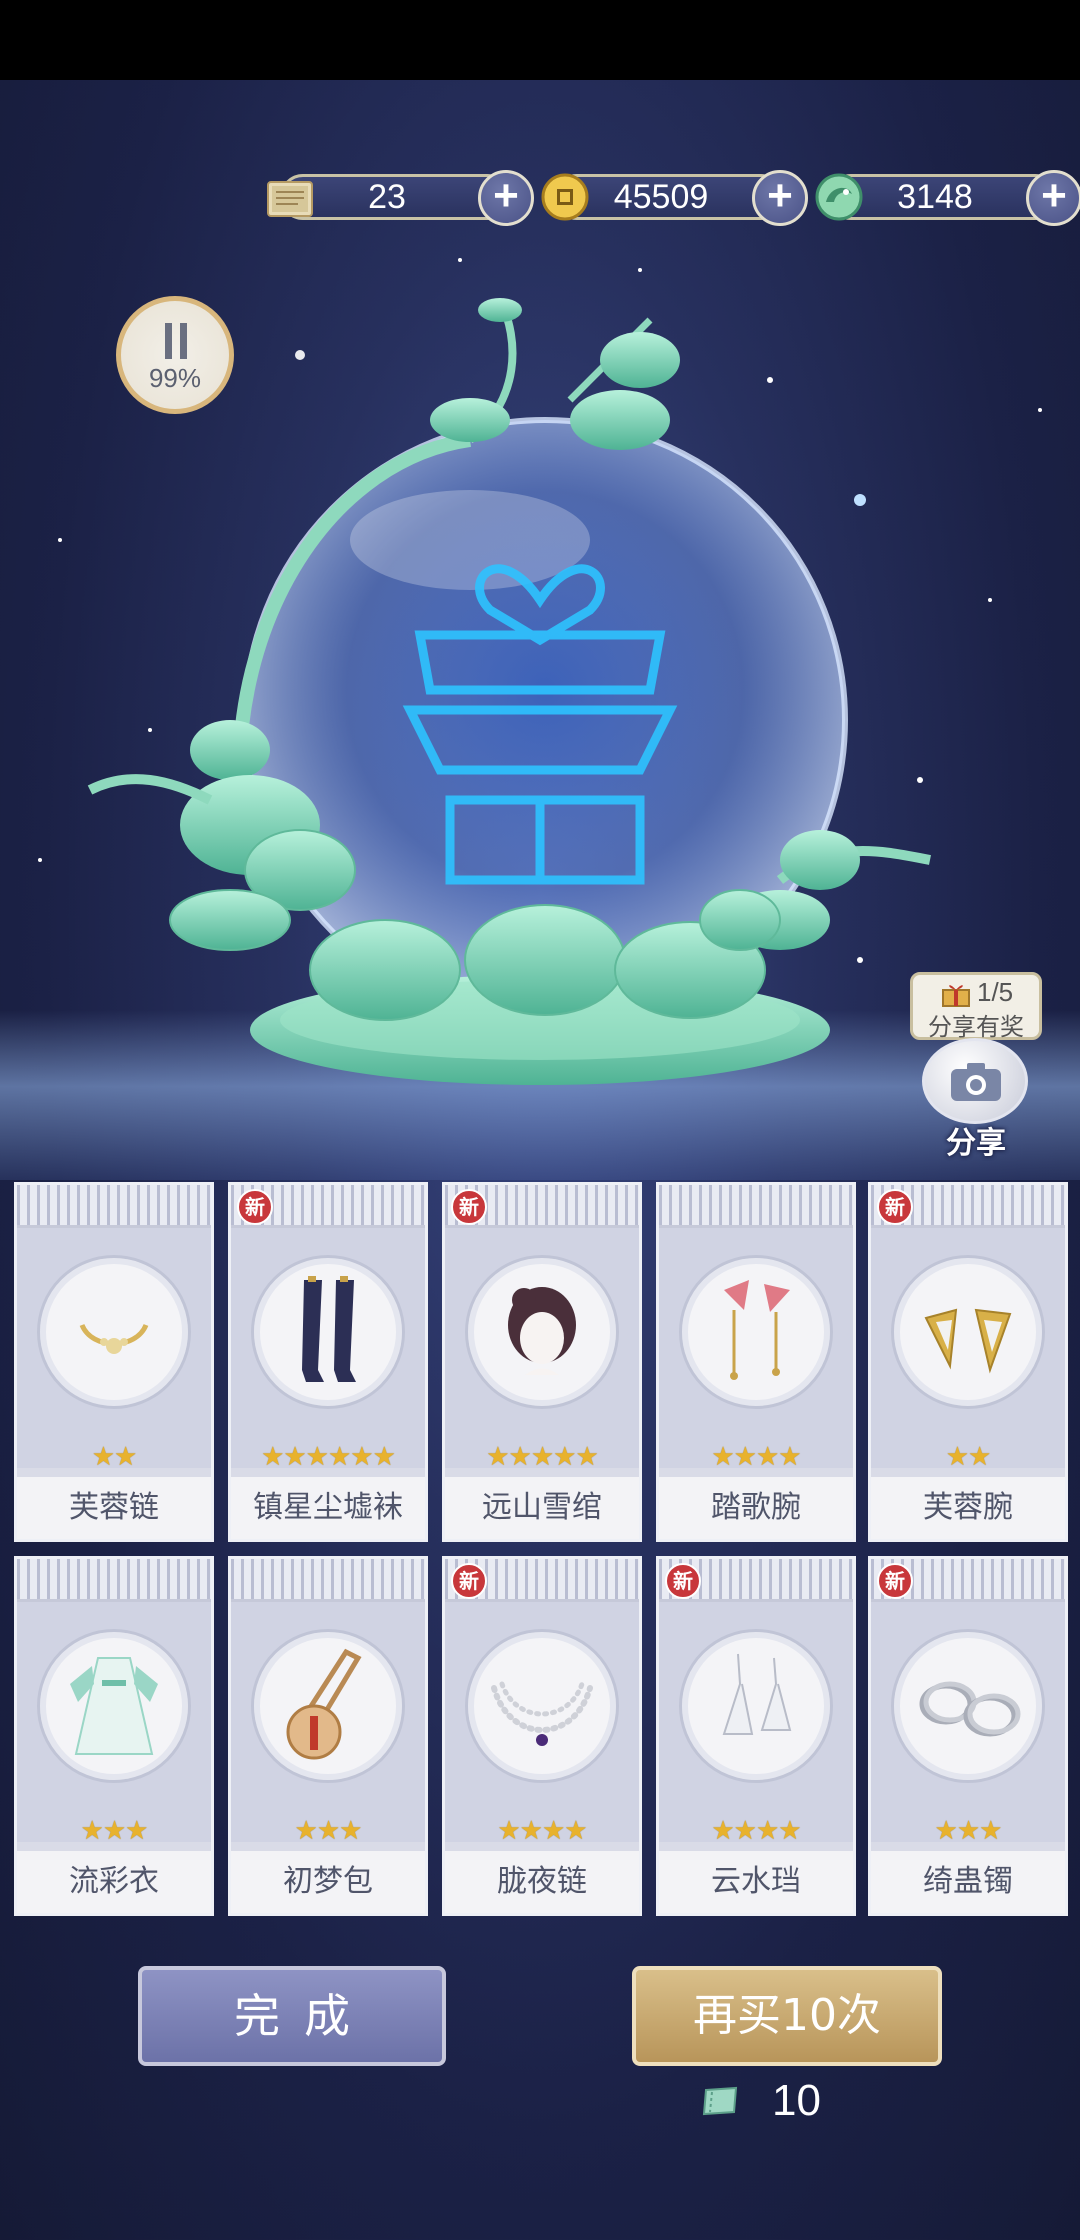 The height and width of the screenshot is (2240, 1080). I want to click on item-name: 云水珰, so click(756, 1882).